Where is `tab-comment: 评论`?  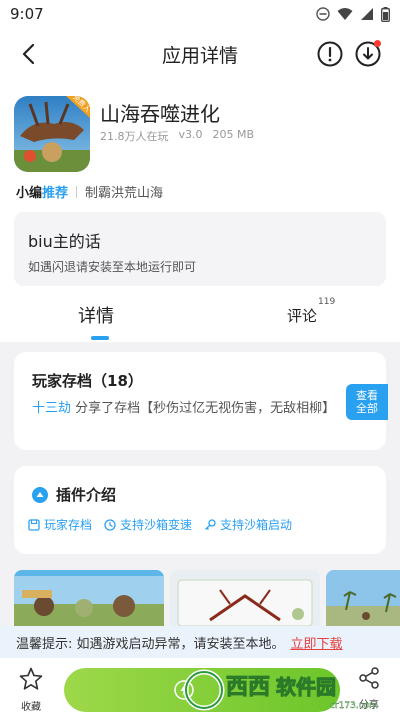 tab-comment: 评论 is located at coordinates (302, 315).